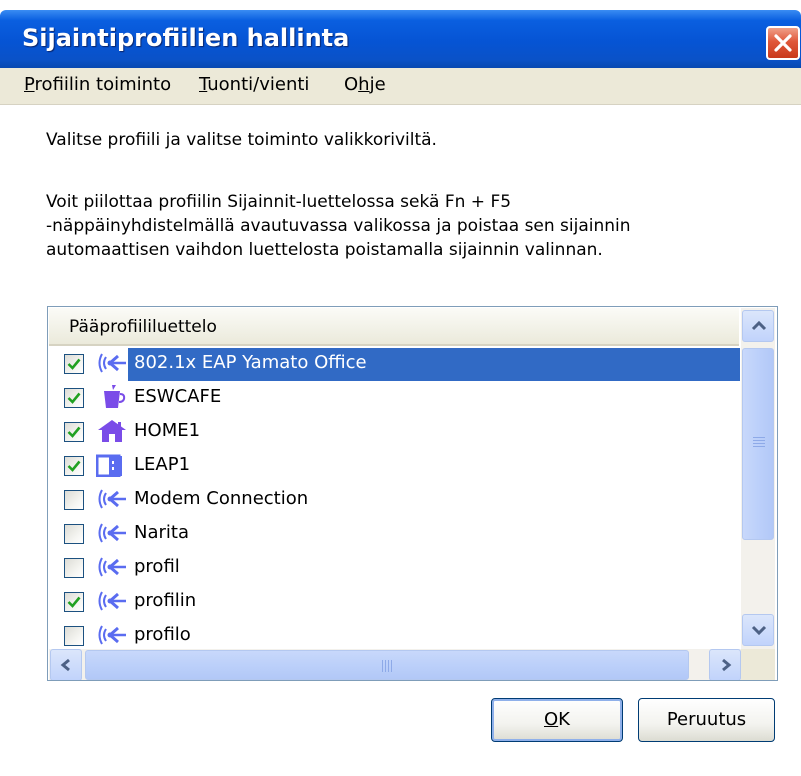  I want to click on window-title: Sijaintiprofiilien hallinta, so click(186, 38).